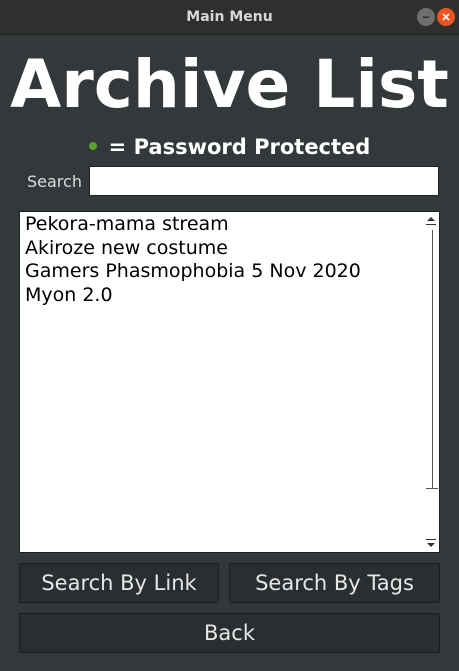 The height and width of the screenshot is (671, 459). I want to click on list-item: Pekora-mama stream, so click(193, 225).